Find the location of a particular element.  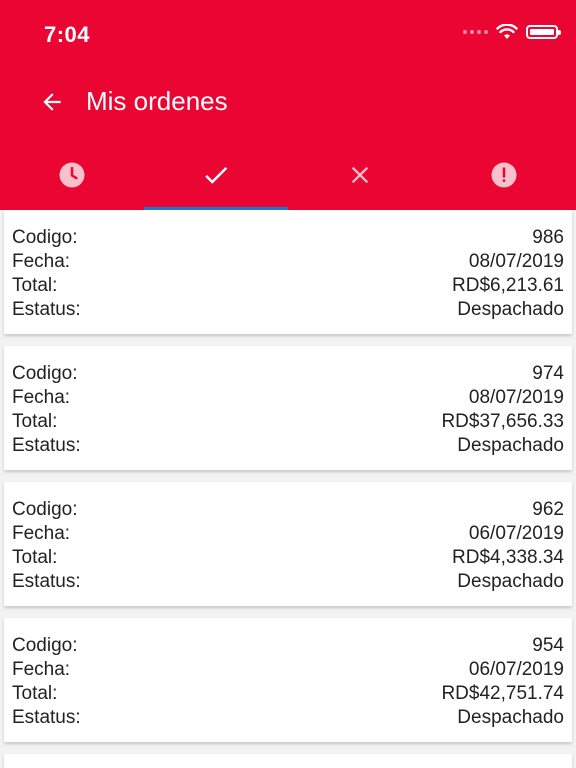

code-value: 974 is located at coordinates (548, 373).